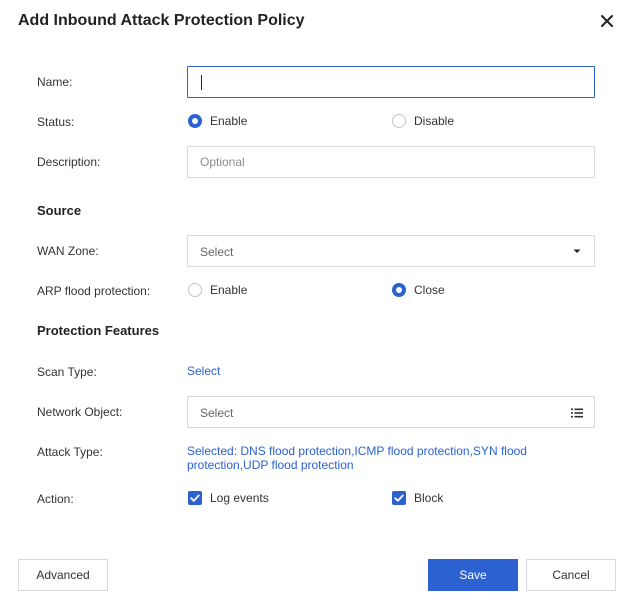  What do you see at coordinates (434, 121) in the screenshot?
I see `status-disable-label: Disable` at bounding box center [434, 121].